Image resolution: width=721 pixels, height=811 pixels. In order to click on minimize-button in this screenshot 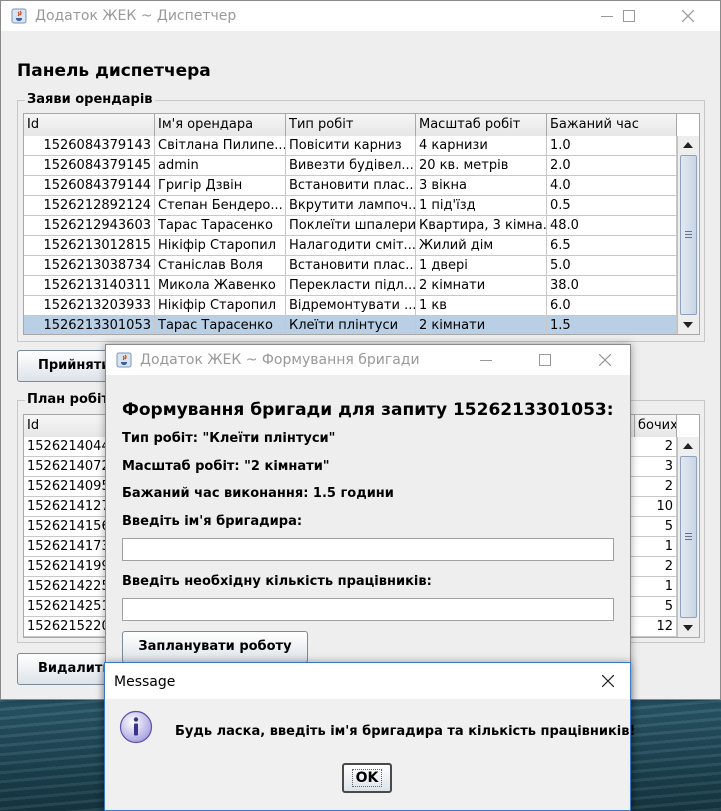, I will do `click(486, 360)`.